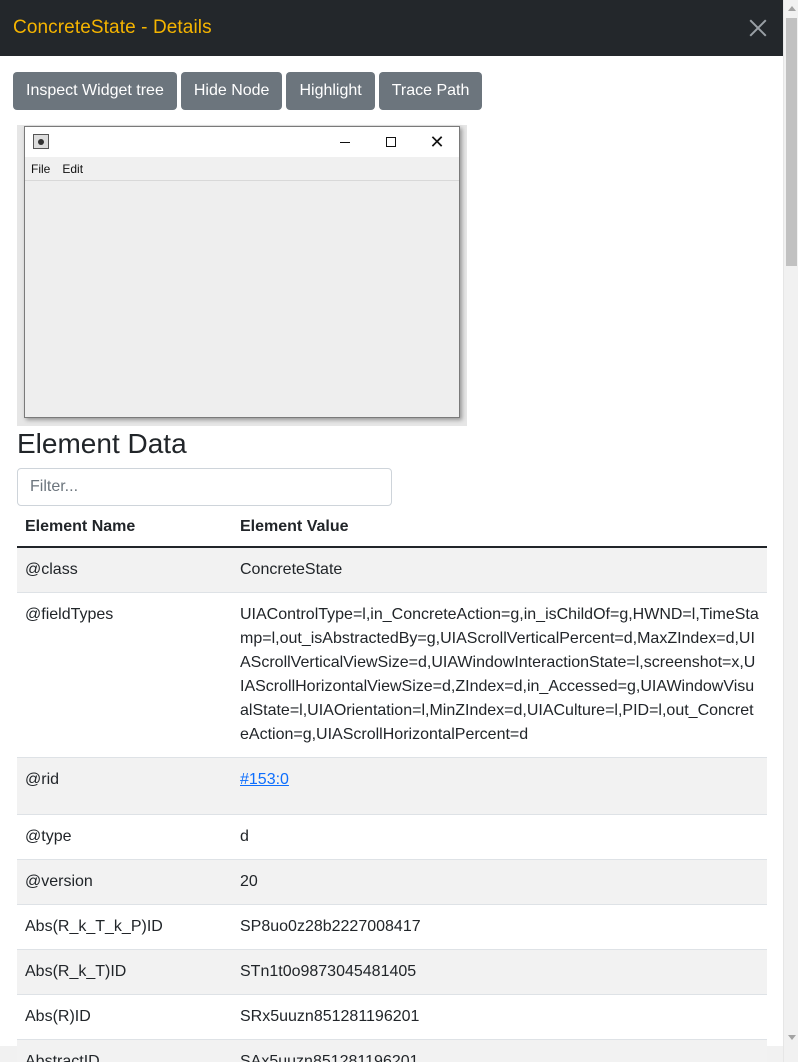 This screenshot has height=1062, width=798. I want to click on element-name-cell: @type, so click(124, 837).